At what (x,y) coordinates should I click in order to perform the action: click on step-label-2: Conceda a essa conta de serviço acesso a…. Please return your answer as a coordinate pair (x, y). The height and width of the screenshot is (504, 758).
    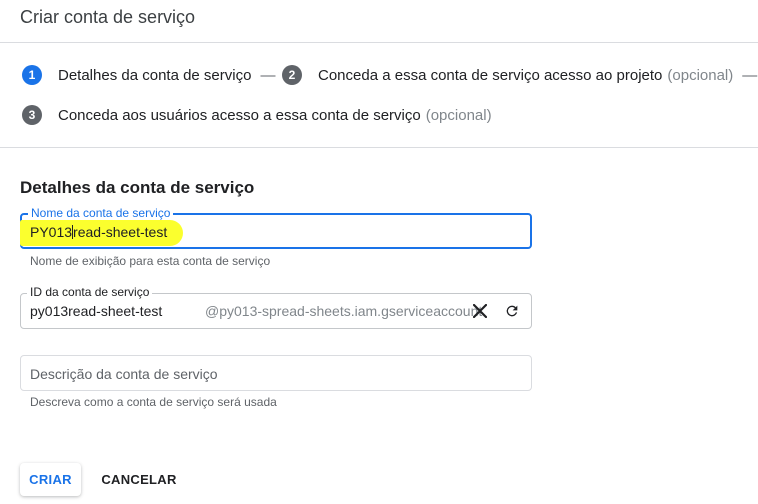
    Looking at the image, I should click on (490, 75).